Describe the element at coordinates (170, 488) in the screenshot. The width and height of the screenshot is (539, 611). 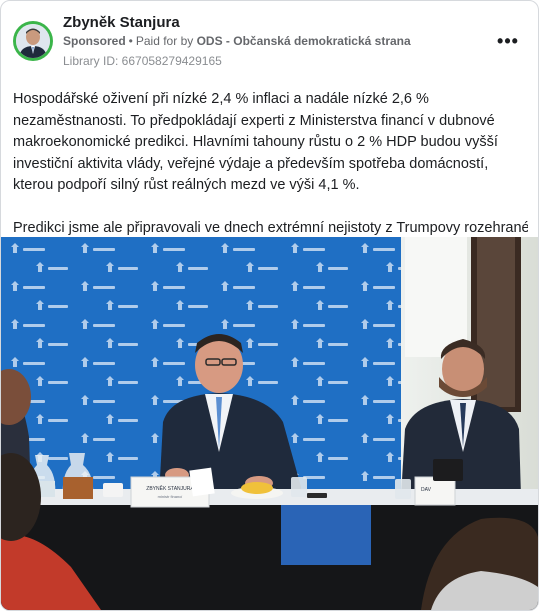
I see `nameplate-left-text: ZBYNĚK STANJURA` at that location.